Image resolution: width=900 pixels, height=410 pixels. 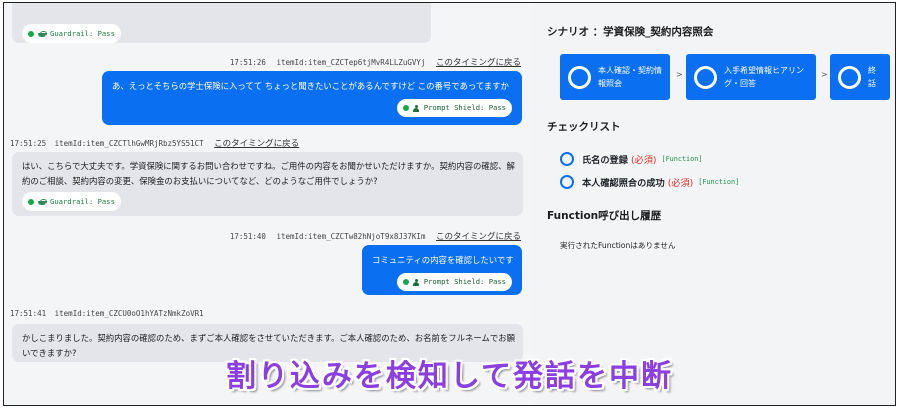 What do you see at coordinates (351, 236) in the screenshot?
I see `message-item-id: itemId:item_CZCTw82hNjoT9x8J37KIm` at bounding box center [351, 236].